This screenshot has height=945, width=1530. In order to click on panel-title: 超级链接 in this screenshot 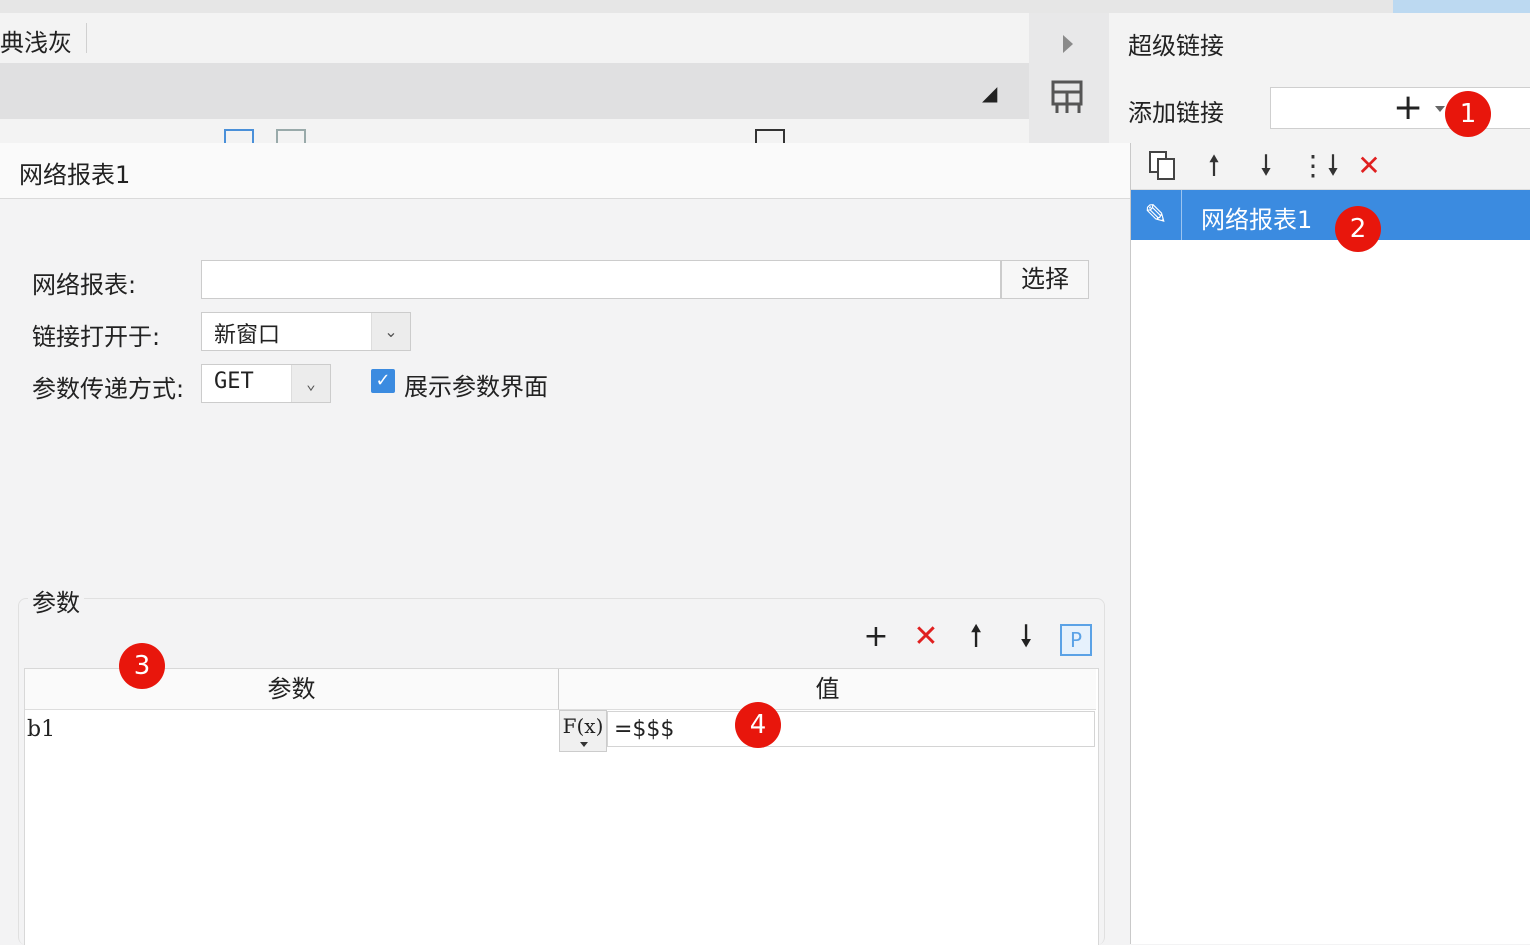, I will do `click(1176, 46)`.